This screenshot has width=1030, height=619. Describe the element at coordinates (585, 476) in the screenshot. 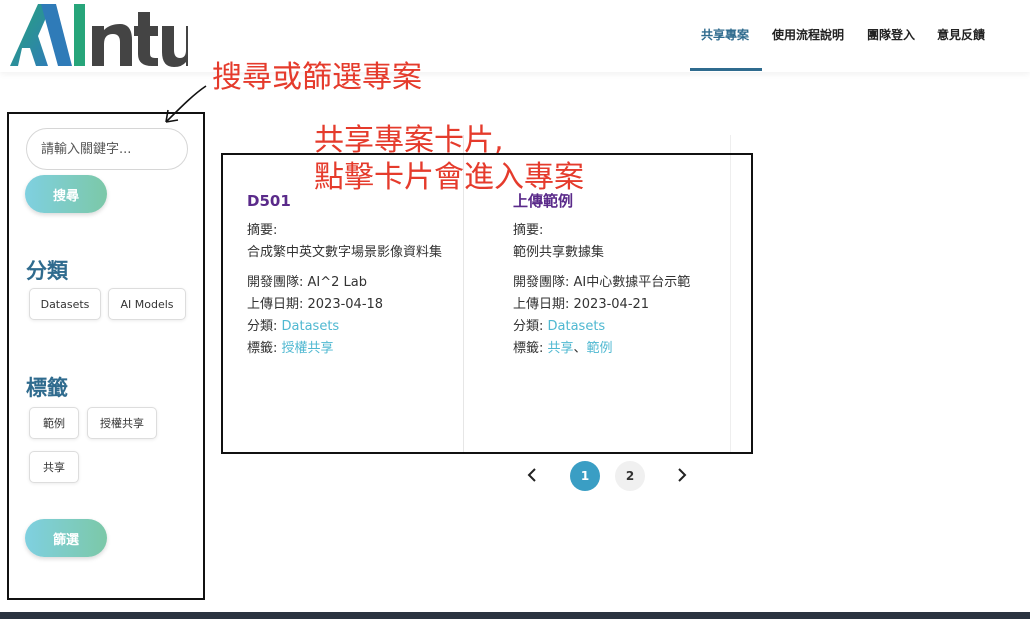

I see `pagination-page-1: 1` at that location.